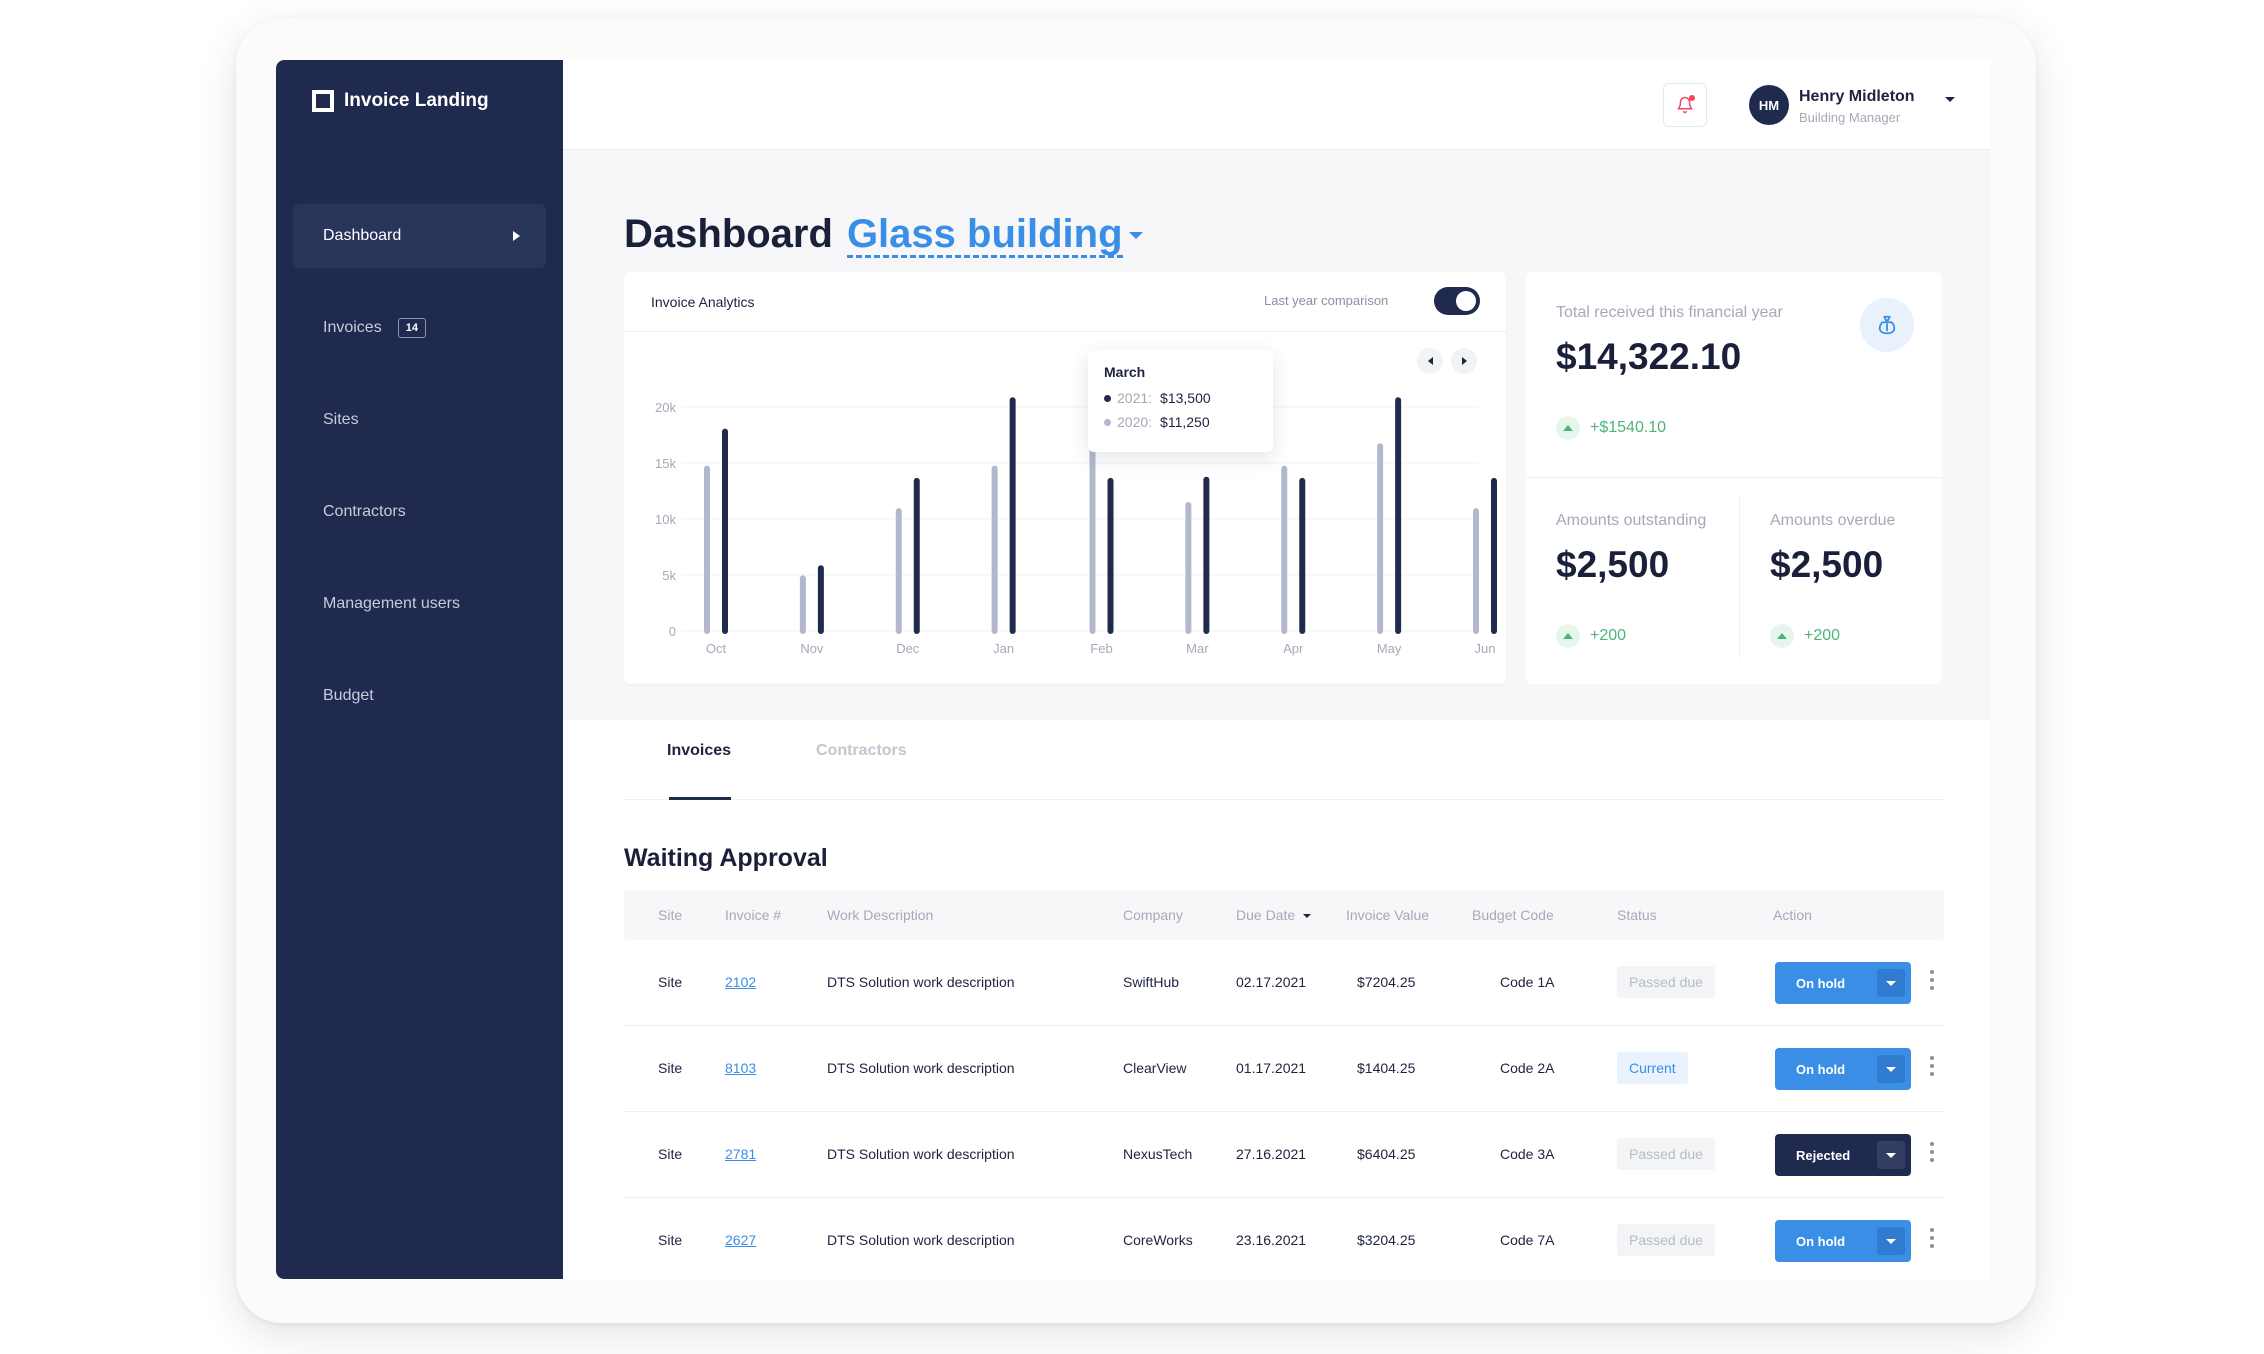 This screenshot has width=2264, height=1354. What do you see at coordinates (1692, 98) in the screenshot?
I see `notification-dot` at bounding box center [1692, 98].